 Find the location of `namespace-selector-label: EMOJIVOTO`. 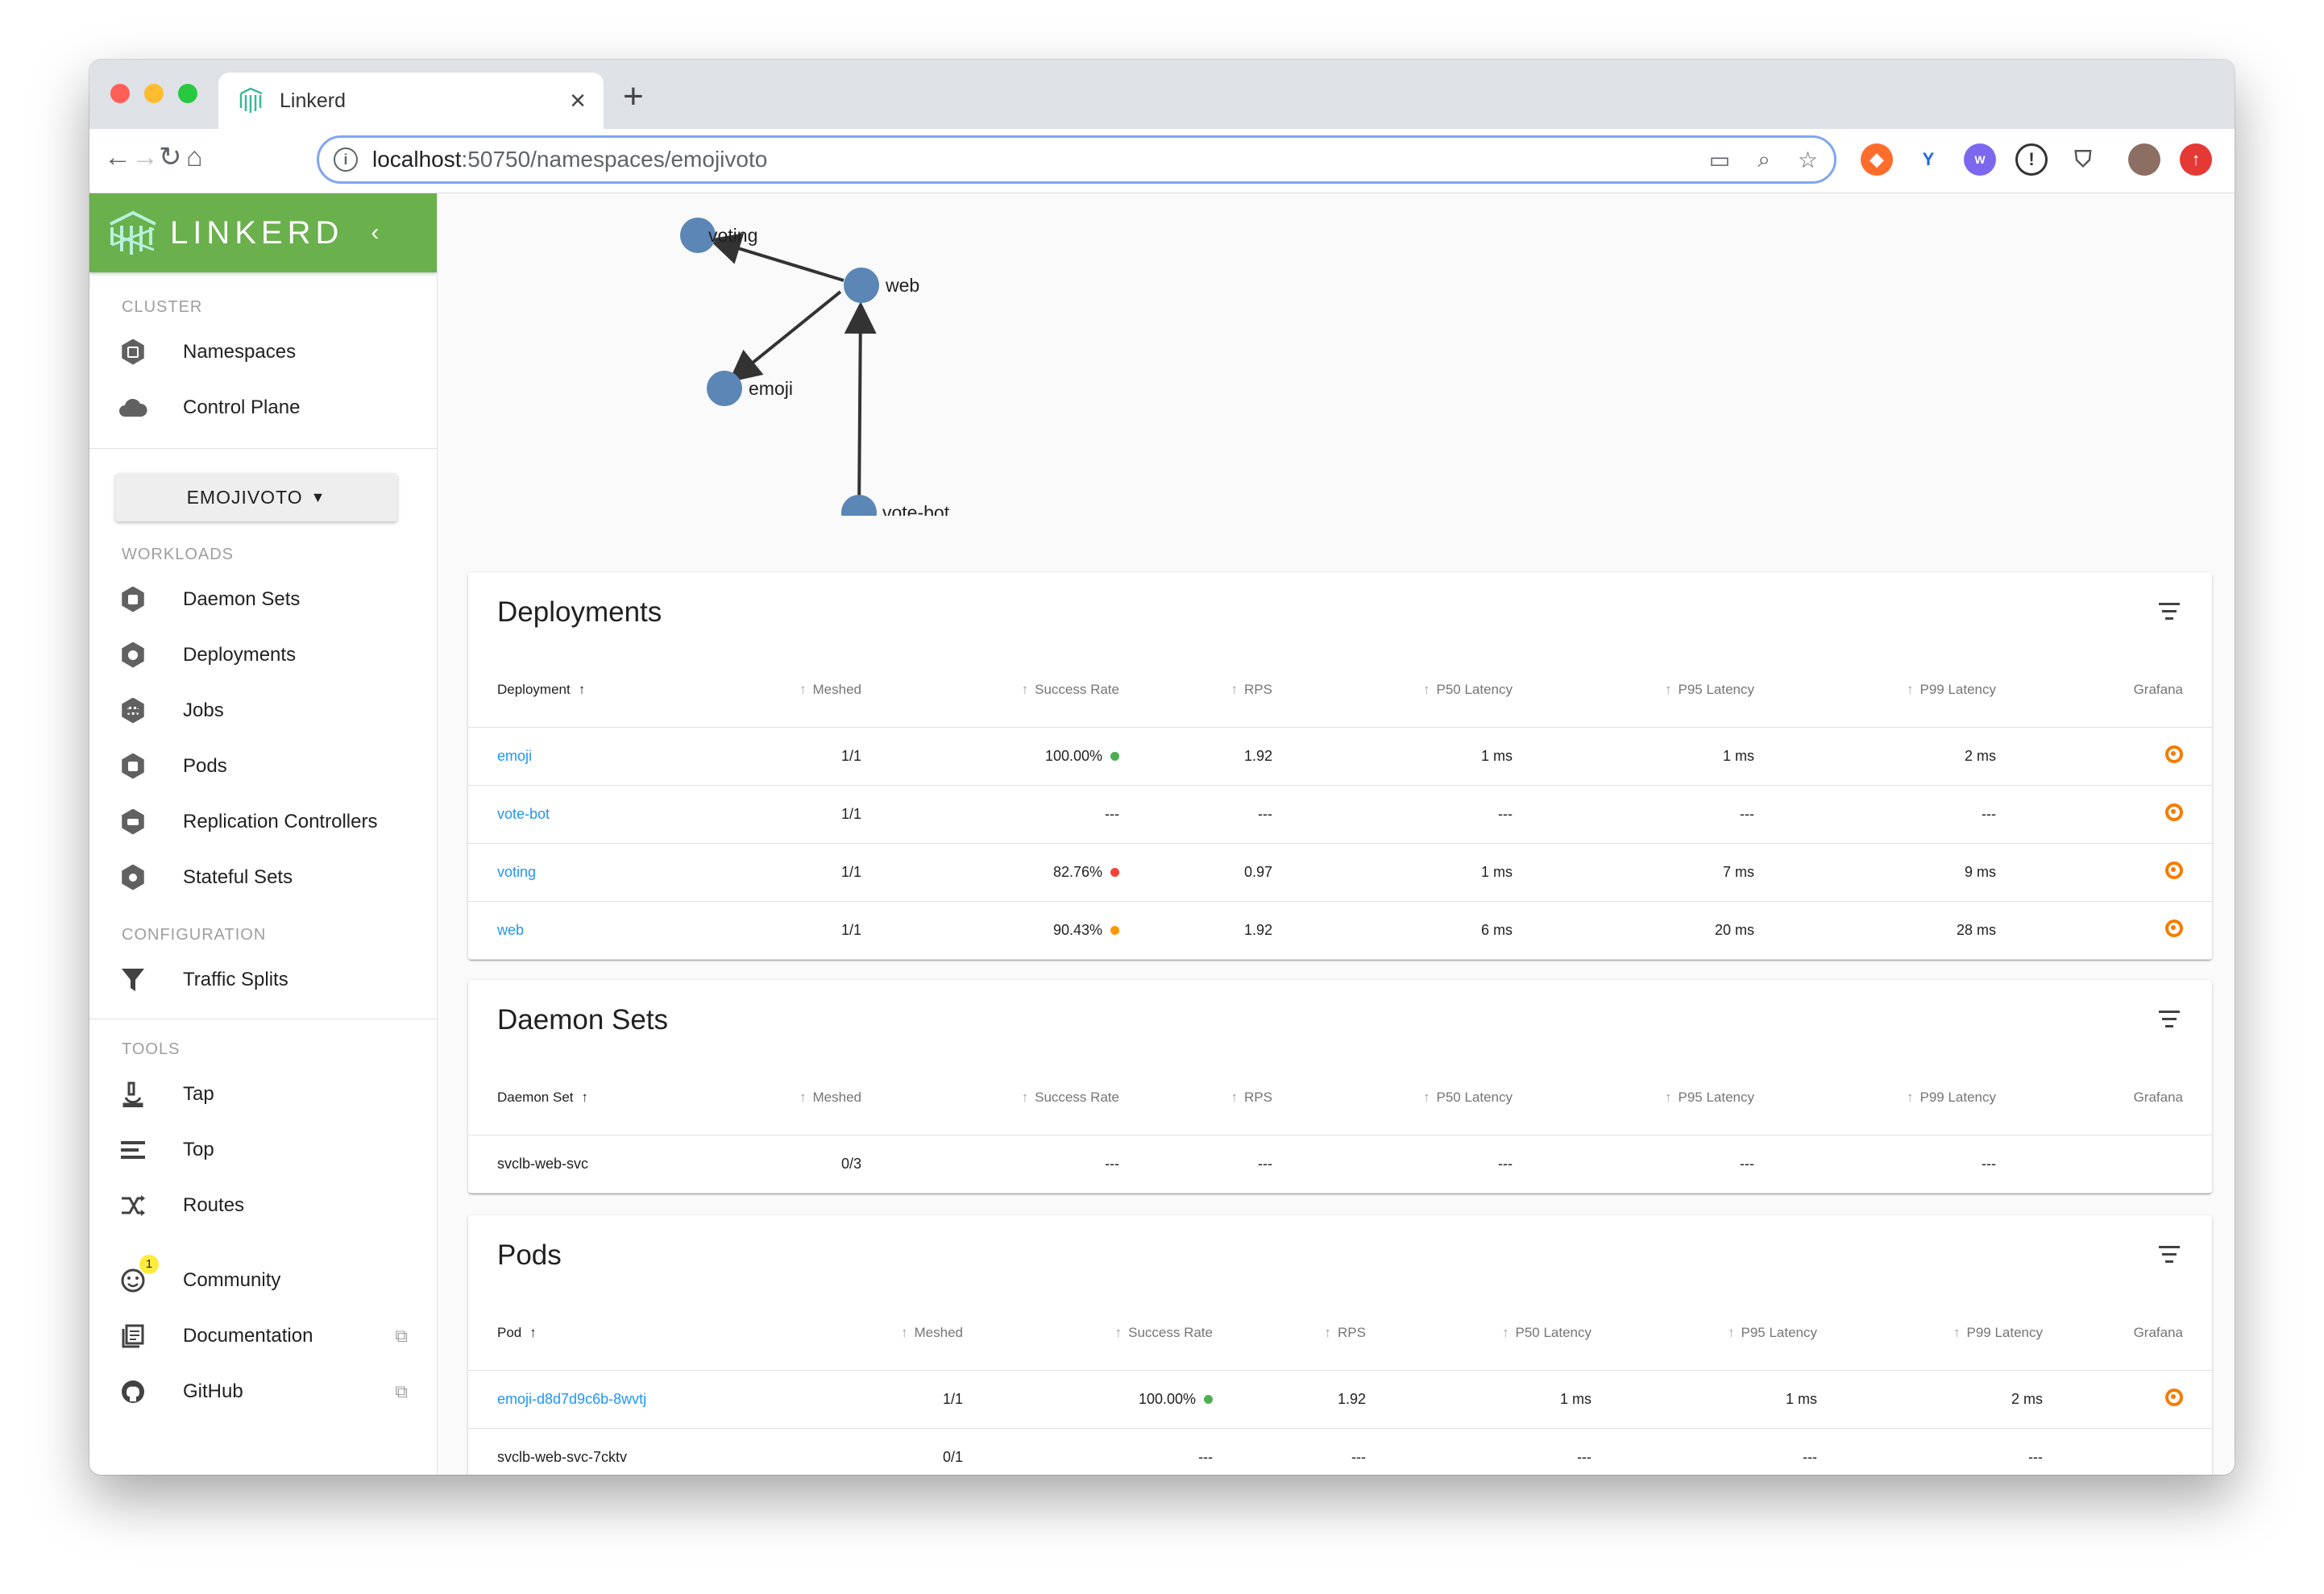

namespace-selector-label: EMOJIVOTO is located at coordinates (244, 497).